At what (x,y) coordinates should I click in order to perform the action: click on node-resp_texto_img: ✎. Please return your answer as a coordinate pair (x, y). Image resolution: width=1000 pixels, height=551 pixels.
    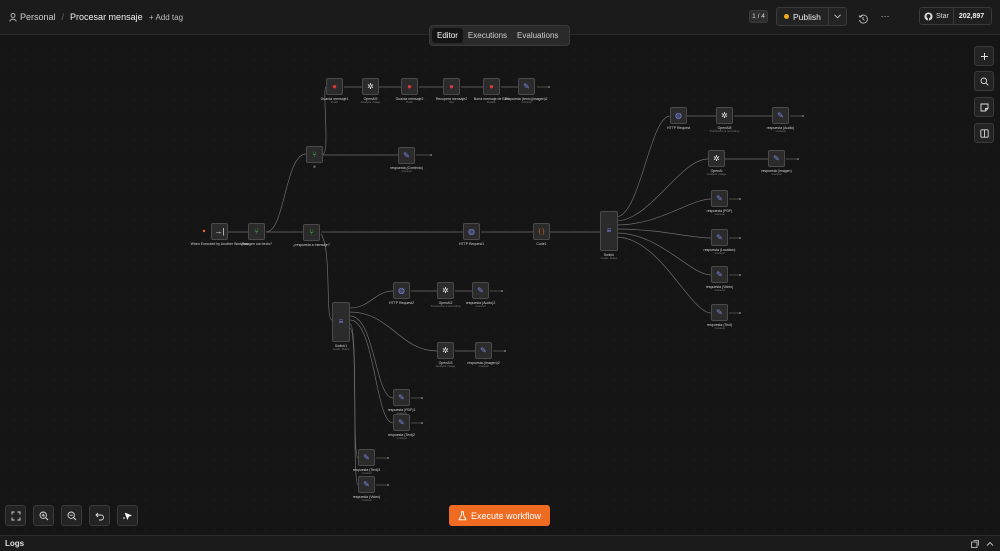
    Looking at the image, I should click on (526, 86).